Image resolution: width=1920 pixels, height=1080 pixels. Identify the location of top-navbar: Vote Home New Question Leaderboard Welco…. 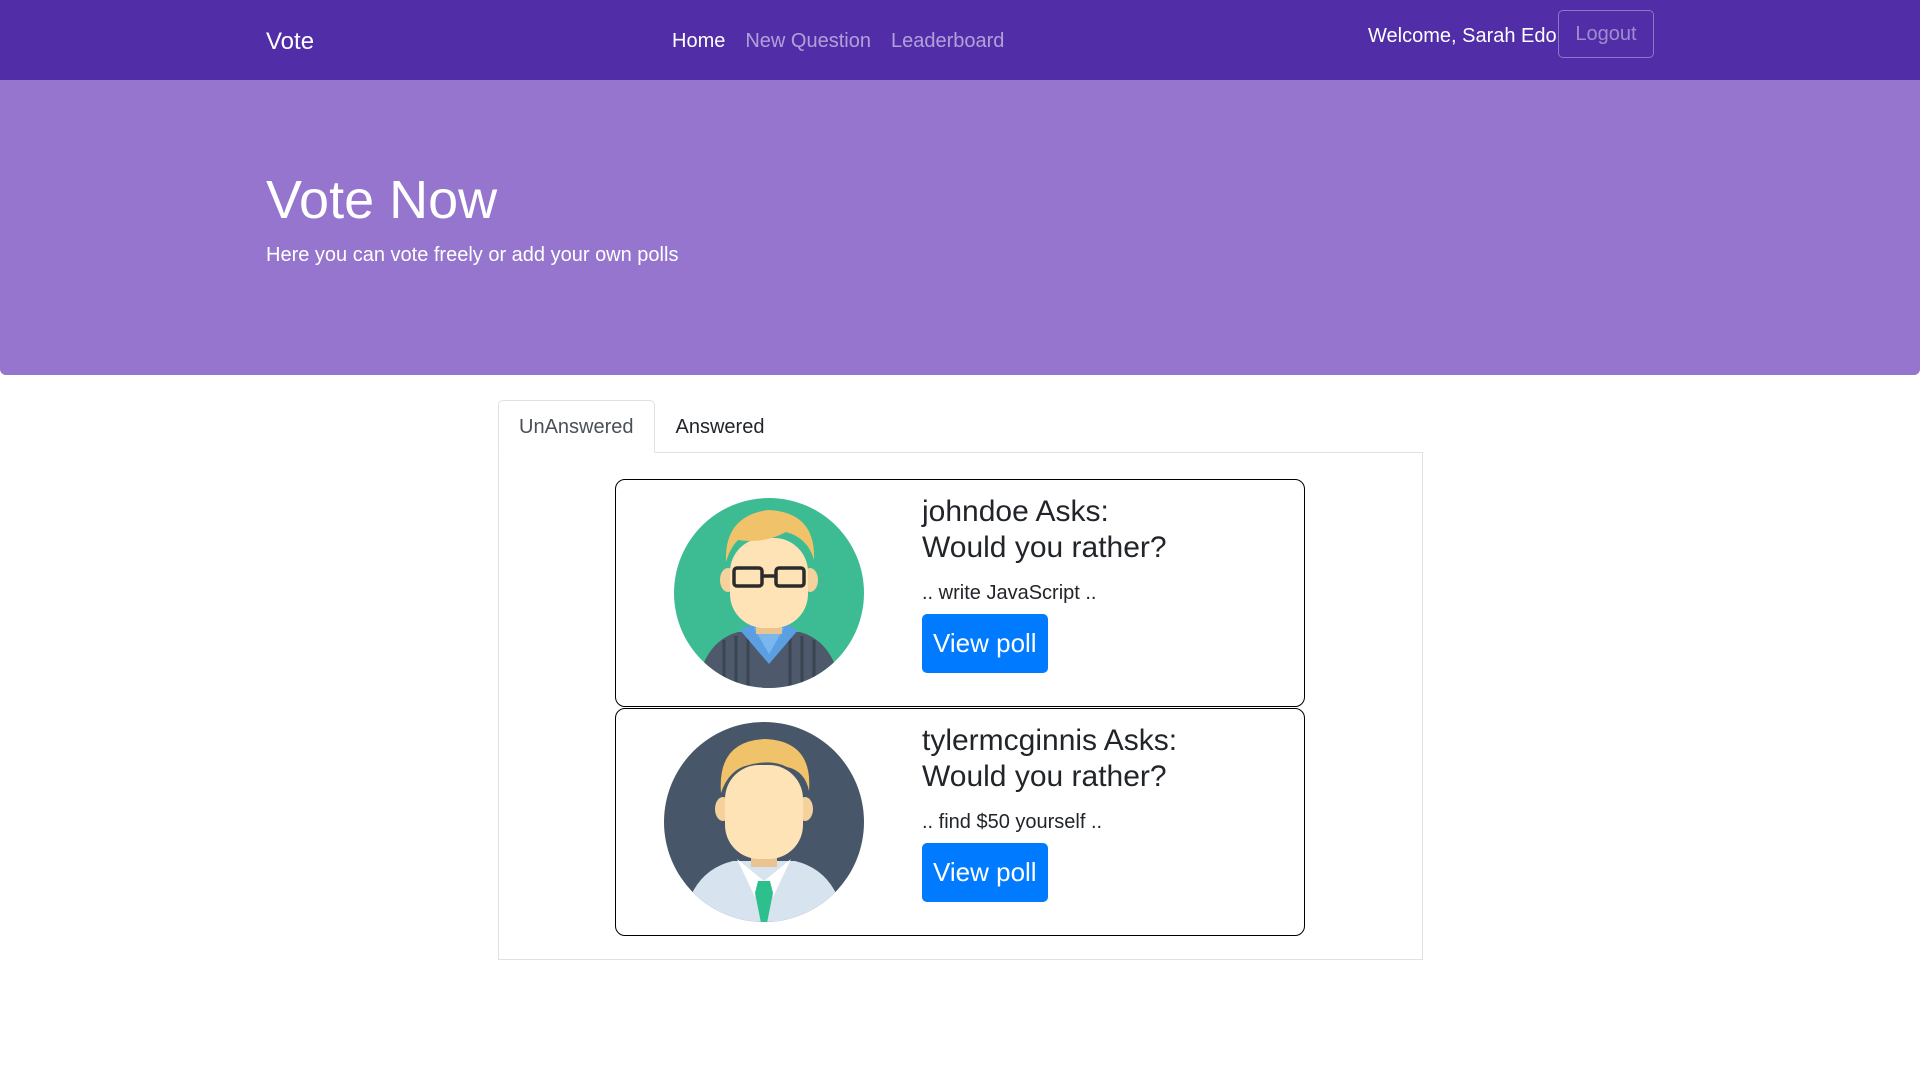
(960, 40).